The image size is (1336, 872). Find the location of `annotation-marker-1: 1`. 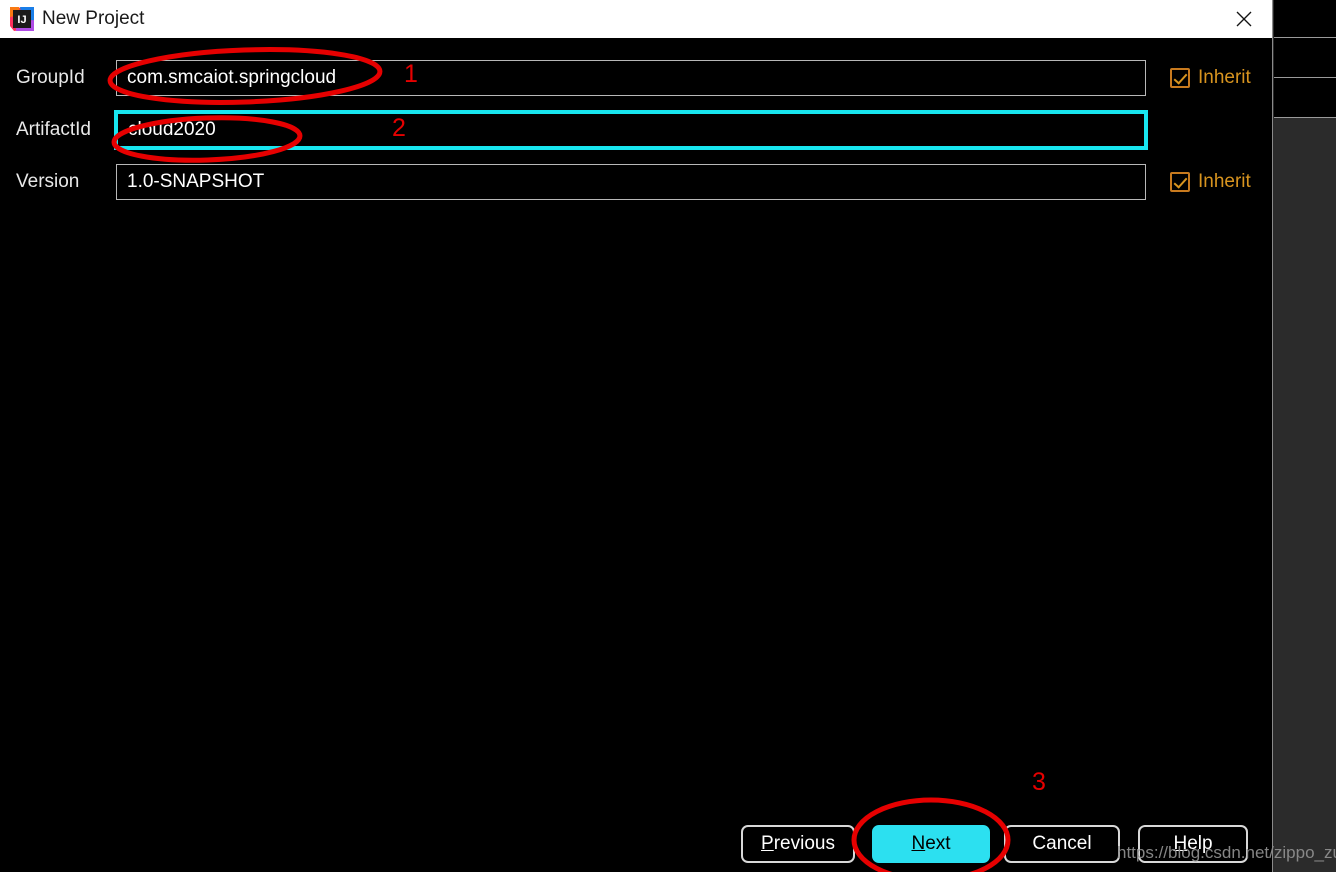

annotation-marker-1: 1 is located at coordinates (411, 74).